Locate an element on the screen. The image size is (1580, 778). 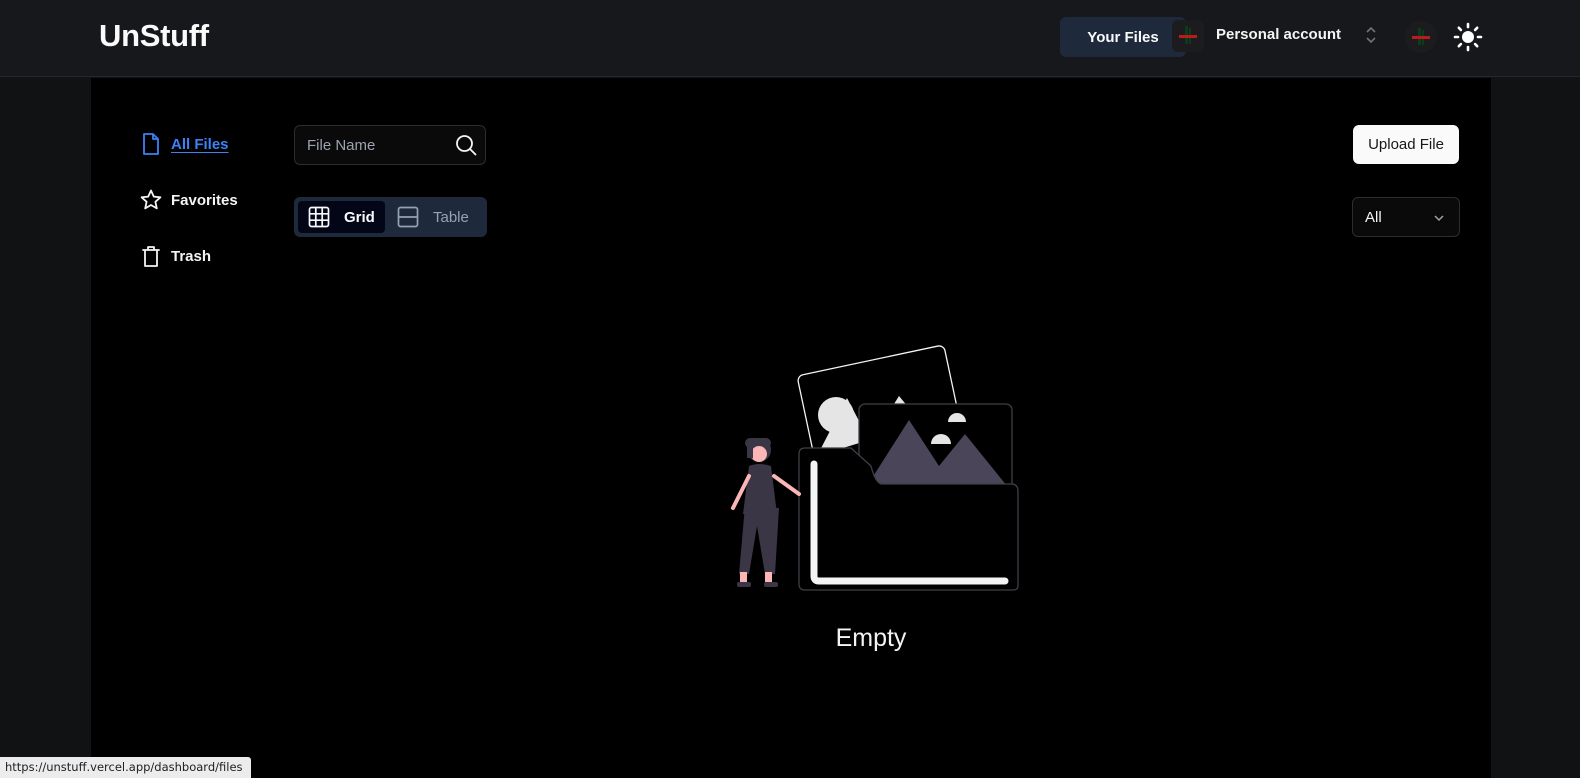
sidebar-item-favorites: Favorites is located at coordinates (188, 200).